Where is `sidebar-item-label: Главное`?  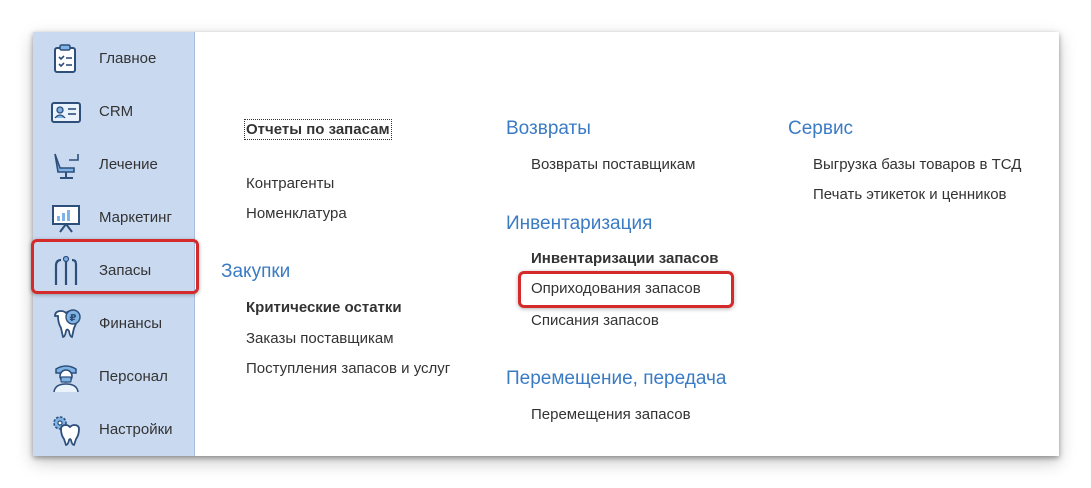 sidebar-item-label: Главное is located at coordinates (128, 58).